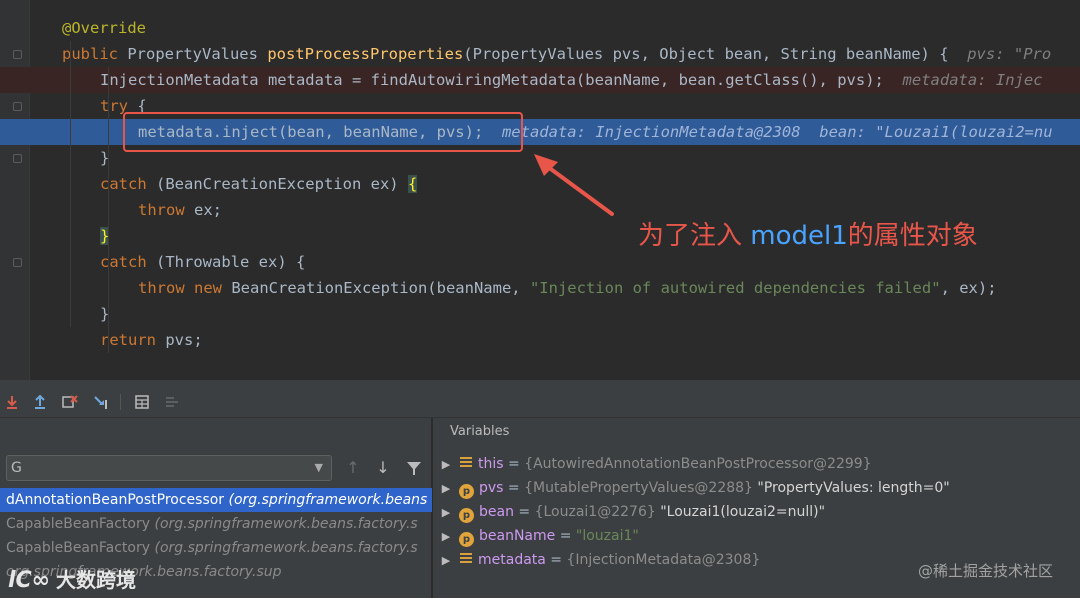  I want to click on watermark-brand: lC∞ 大数跨境, so click(72, 578).